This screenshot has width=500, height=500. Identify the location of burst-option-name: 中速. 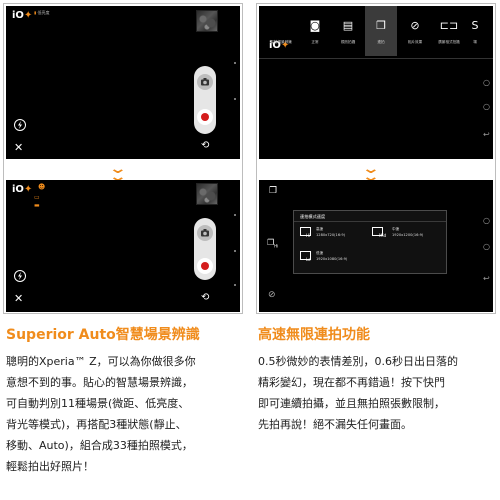
(396, 229).